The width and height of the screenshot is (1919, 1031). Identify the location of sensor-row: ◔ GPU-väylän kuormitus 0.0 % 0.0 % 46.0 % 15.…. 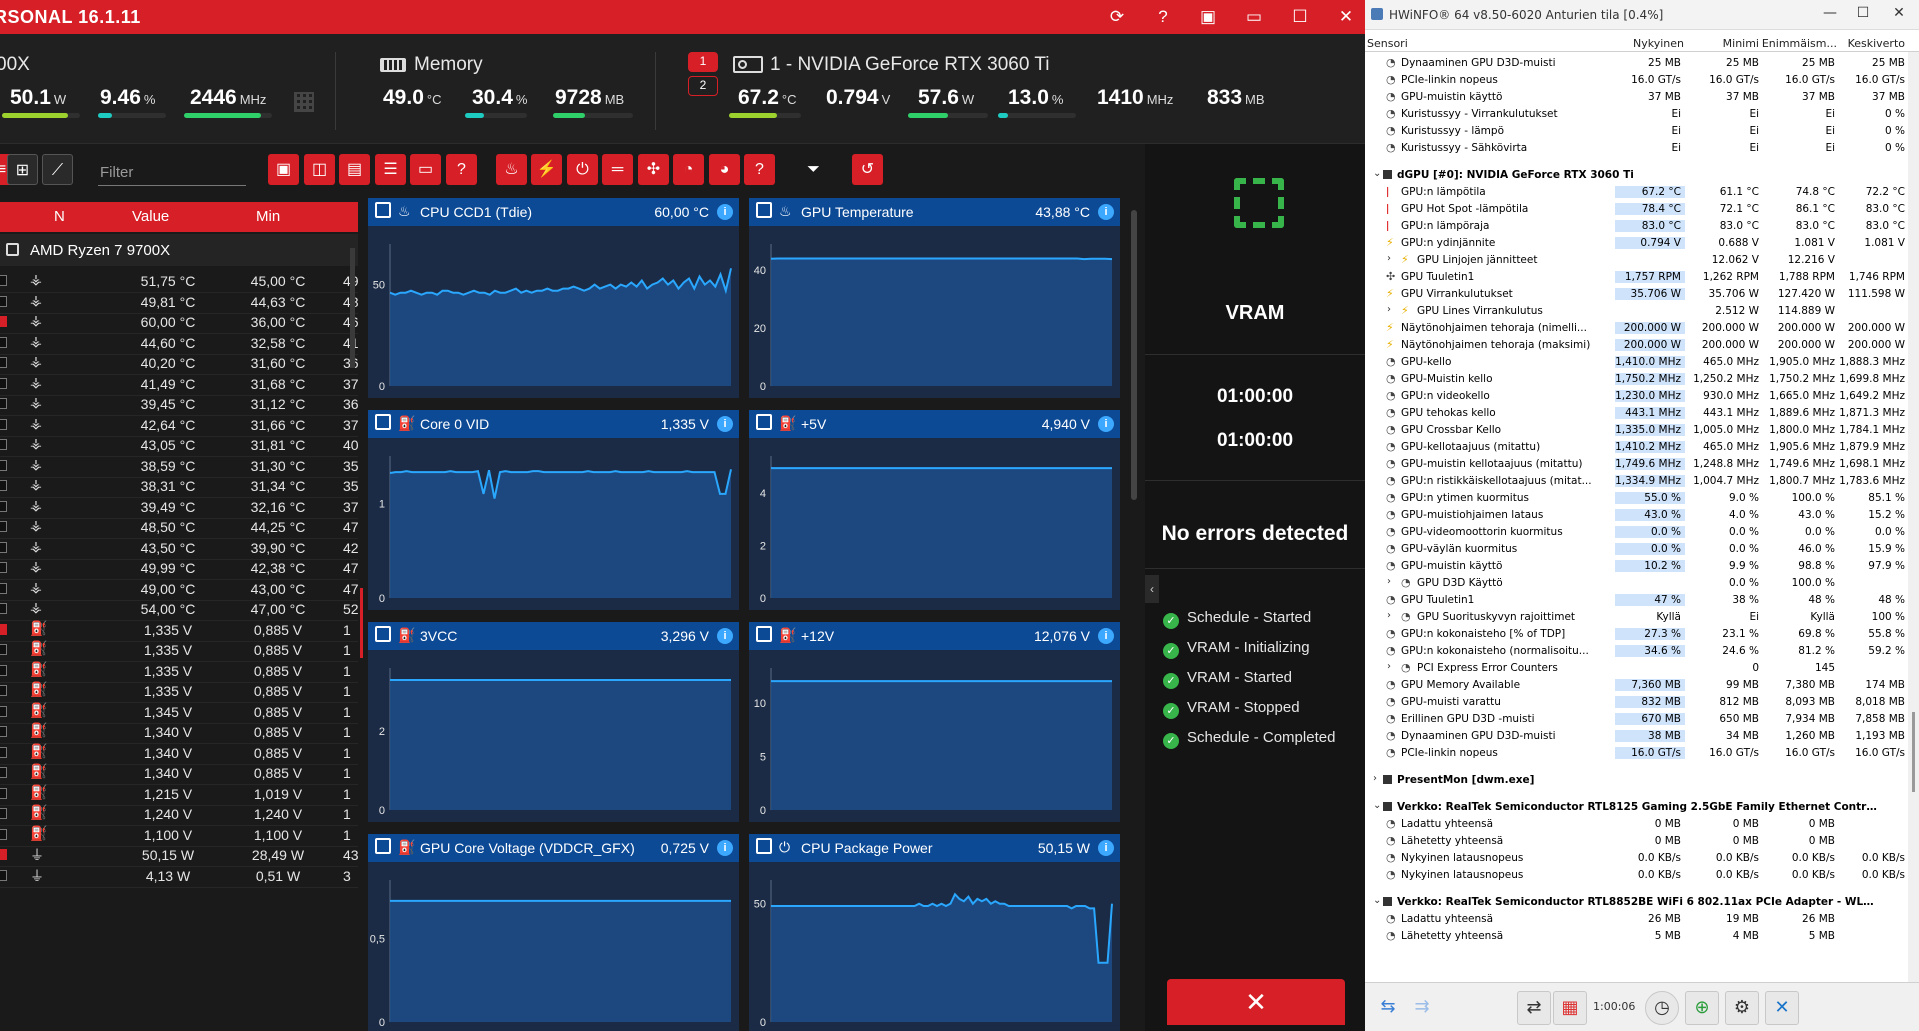
(1635, 548).